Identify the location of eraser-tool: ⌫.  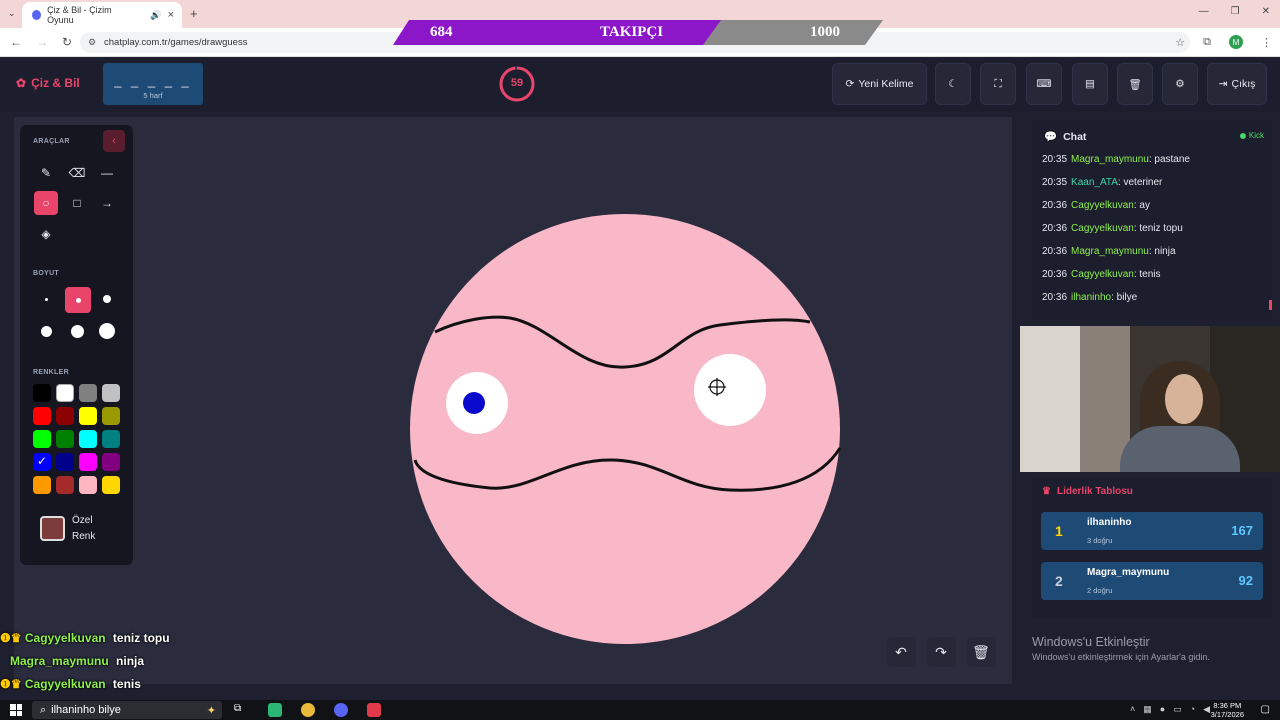
(77, 173).